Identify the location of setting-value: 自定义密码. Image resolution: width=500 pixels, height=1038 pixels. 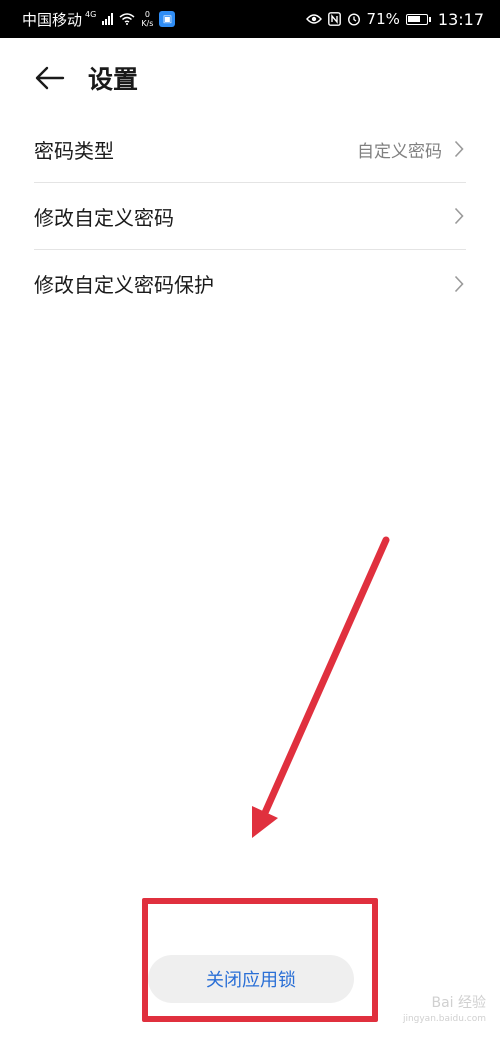
(399, 151).